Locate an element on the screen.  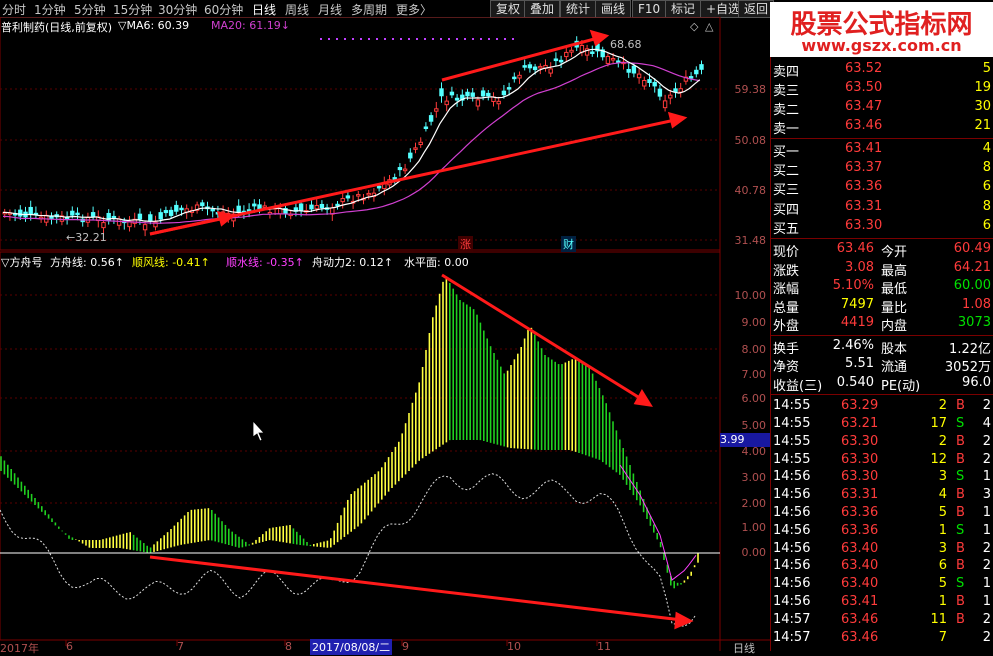
fundamental-value: 96.0 is located at coordinates (976, 382).